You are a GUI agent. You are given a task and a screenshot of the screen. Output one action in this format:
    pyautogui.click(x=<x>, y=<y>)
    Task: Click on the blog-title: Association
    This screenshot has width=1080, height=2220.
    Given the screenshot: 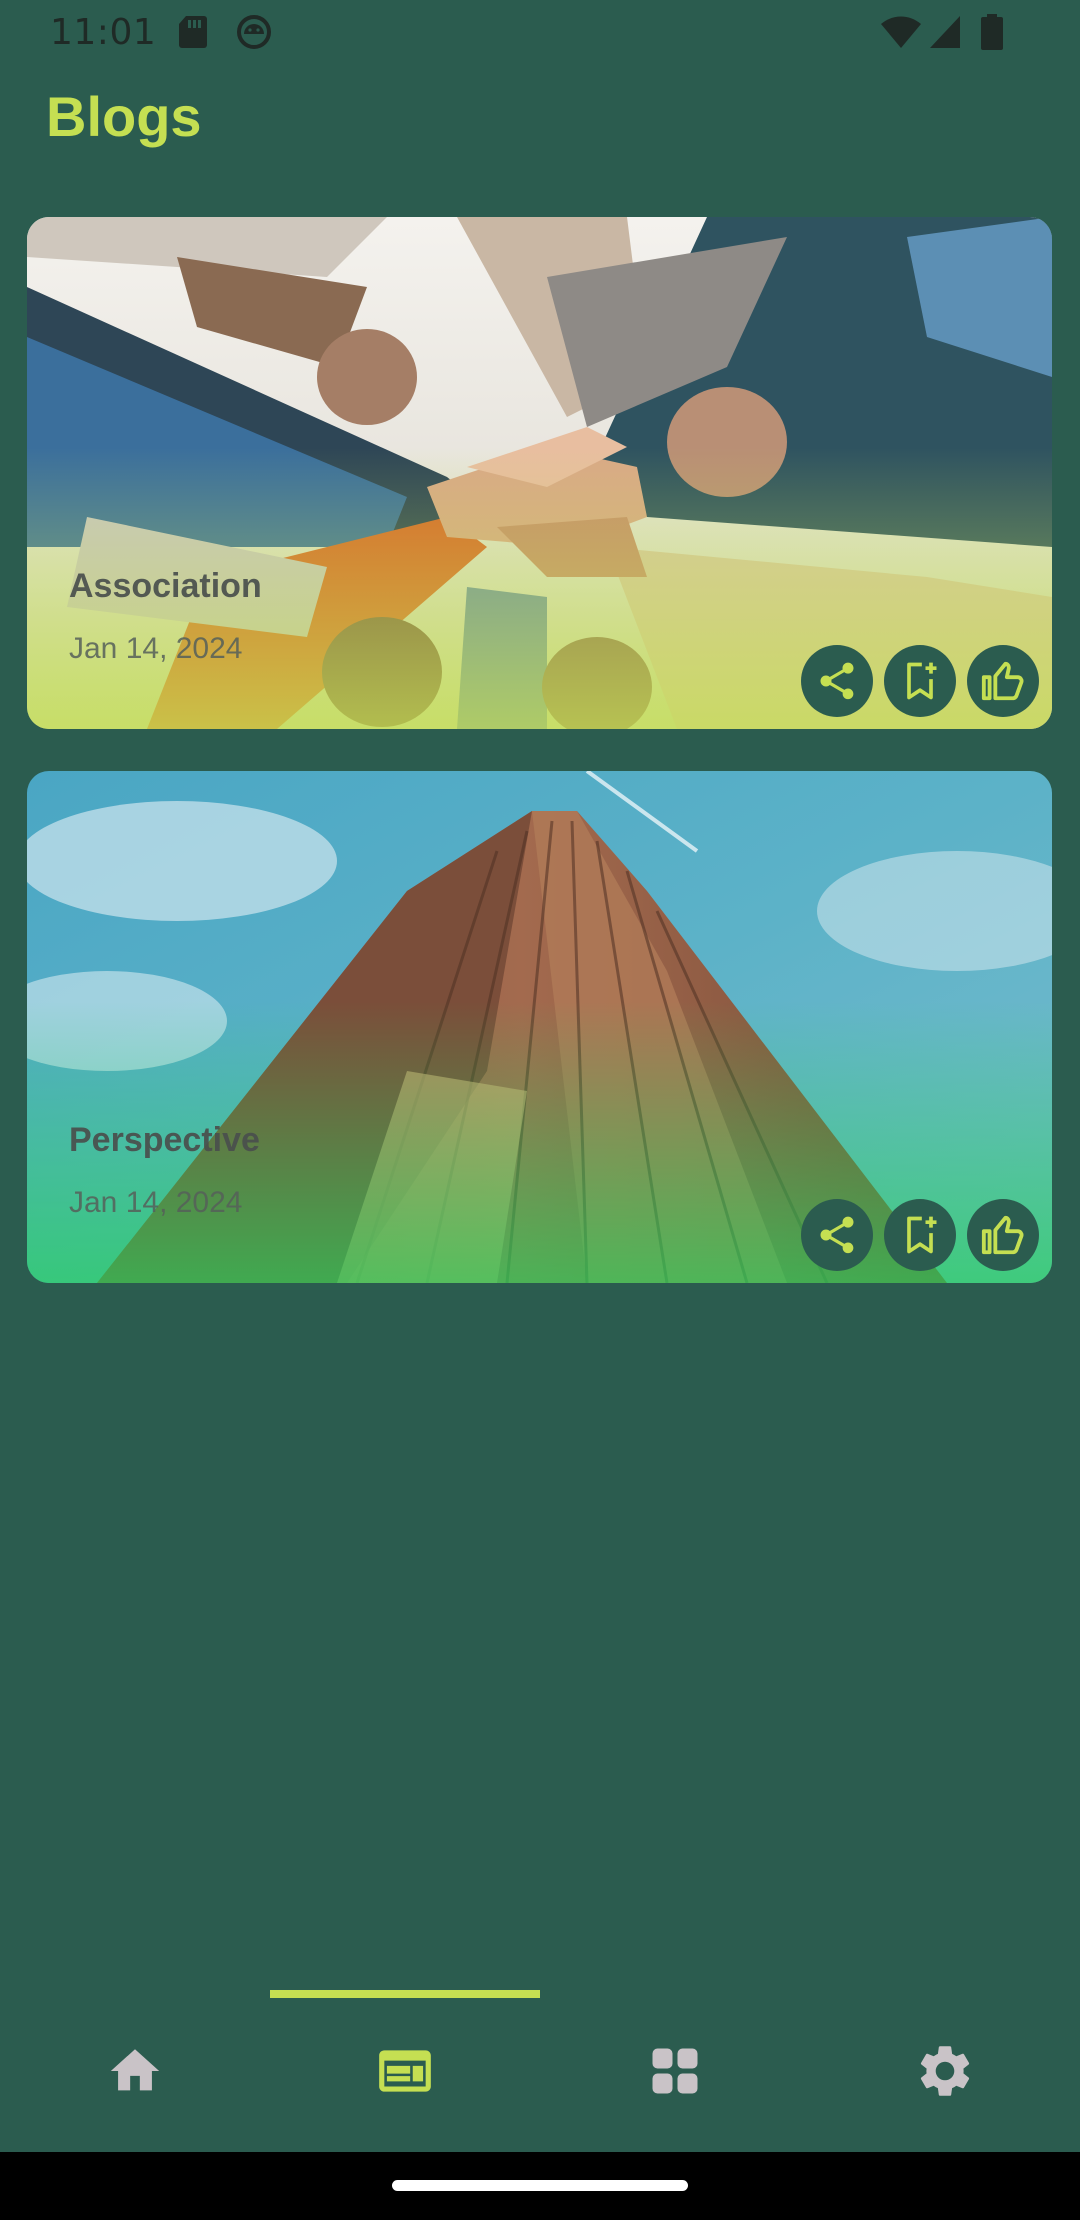 What is the action you would take?
    pyautogui.click(x=165, y=586)
    